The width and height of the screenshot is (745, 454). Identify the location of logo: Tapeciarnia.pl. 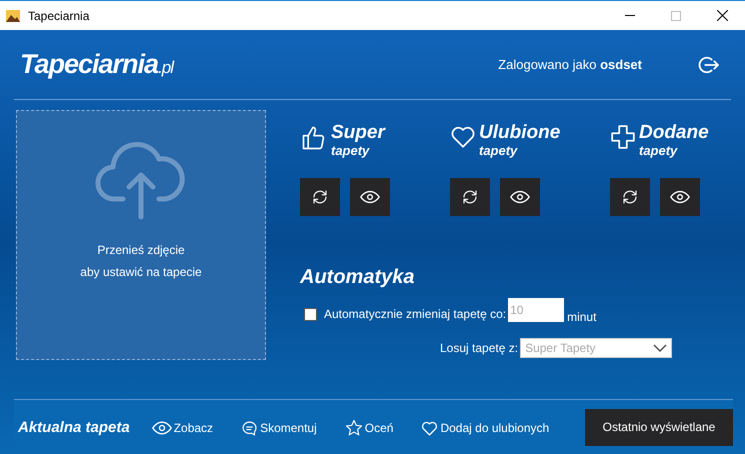
(97, 65).